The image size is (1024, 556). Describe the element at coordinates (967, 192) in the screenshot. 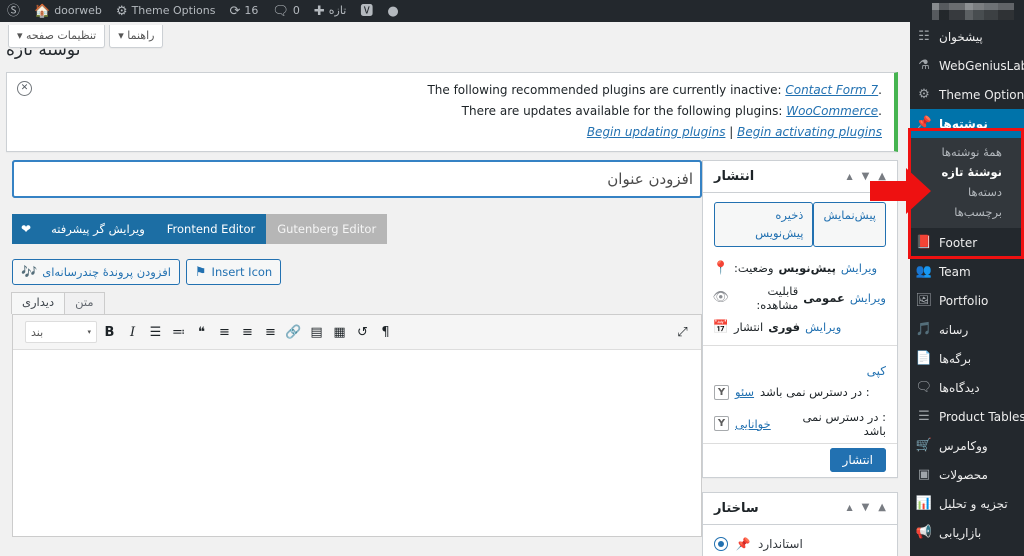

I see `sidebar-subitem-categories: دسته‌ها` at that location.